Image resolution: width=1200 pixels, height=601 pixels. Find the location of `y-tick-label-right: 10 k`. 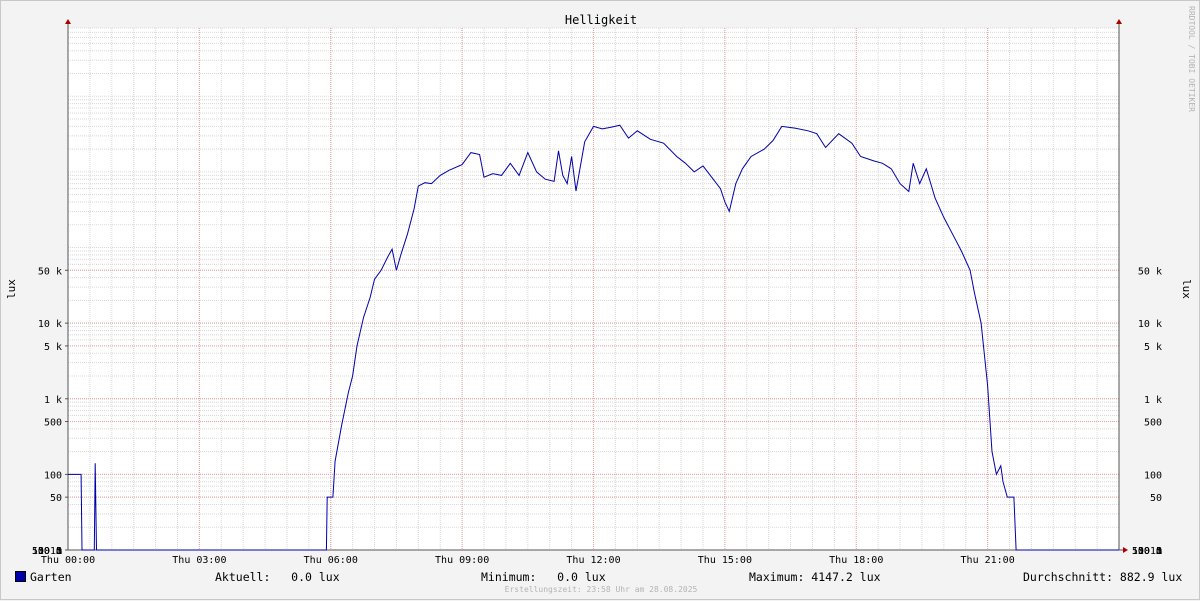

y-tick-label-right: 10 k is located at coordinates (1150, 324).